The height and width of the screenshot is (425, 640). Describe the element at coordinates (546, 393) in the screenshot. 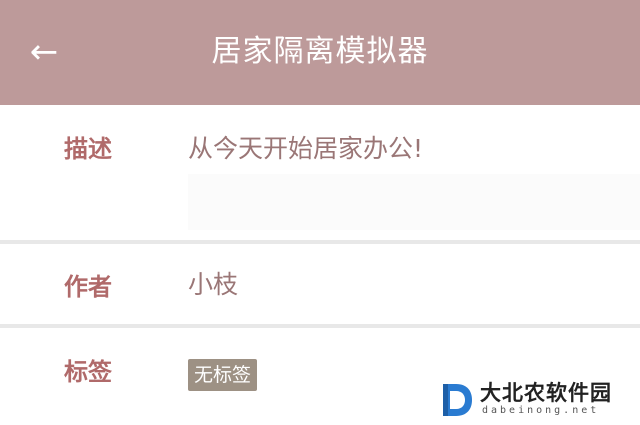

I see `watermark-name: 大北农软件园` at that location.